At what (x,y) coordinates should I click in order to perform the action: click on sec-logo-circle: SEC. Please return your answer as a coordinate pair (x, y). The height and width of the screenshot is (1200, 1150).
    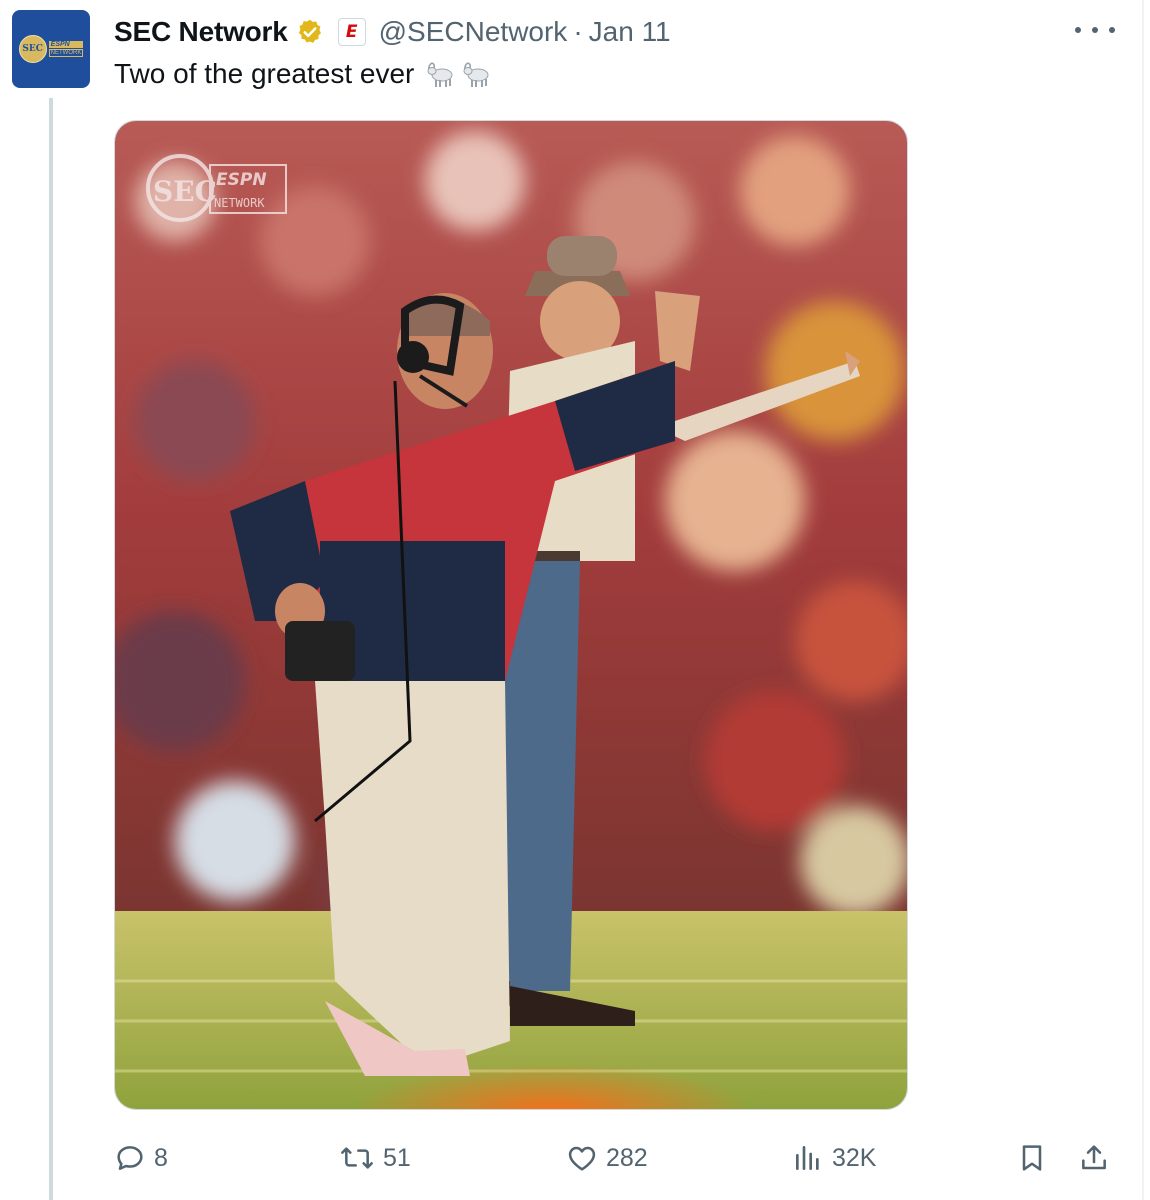
    Looking at the image, I should click on (32, 49).